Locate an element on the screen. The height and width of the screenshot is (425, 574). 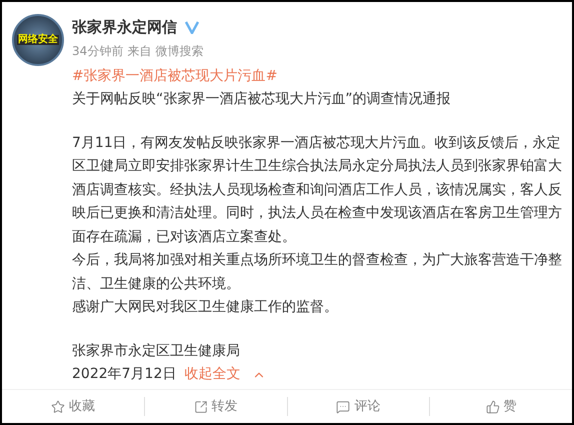
like-icon is located at coordinates (493, 407).